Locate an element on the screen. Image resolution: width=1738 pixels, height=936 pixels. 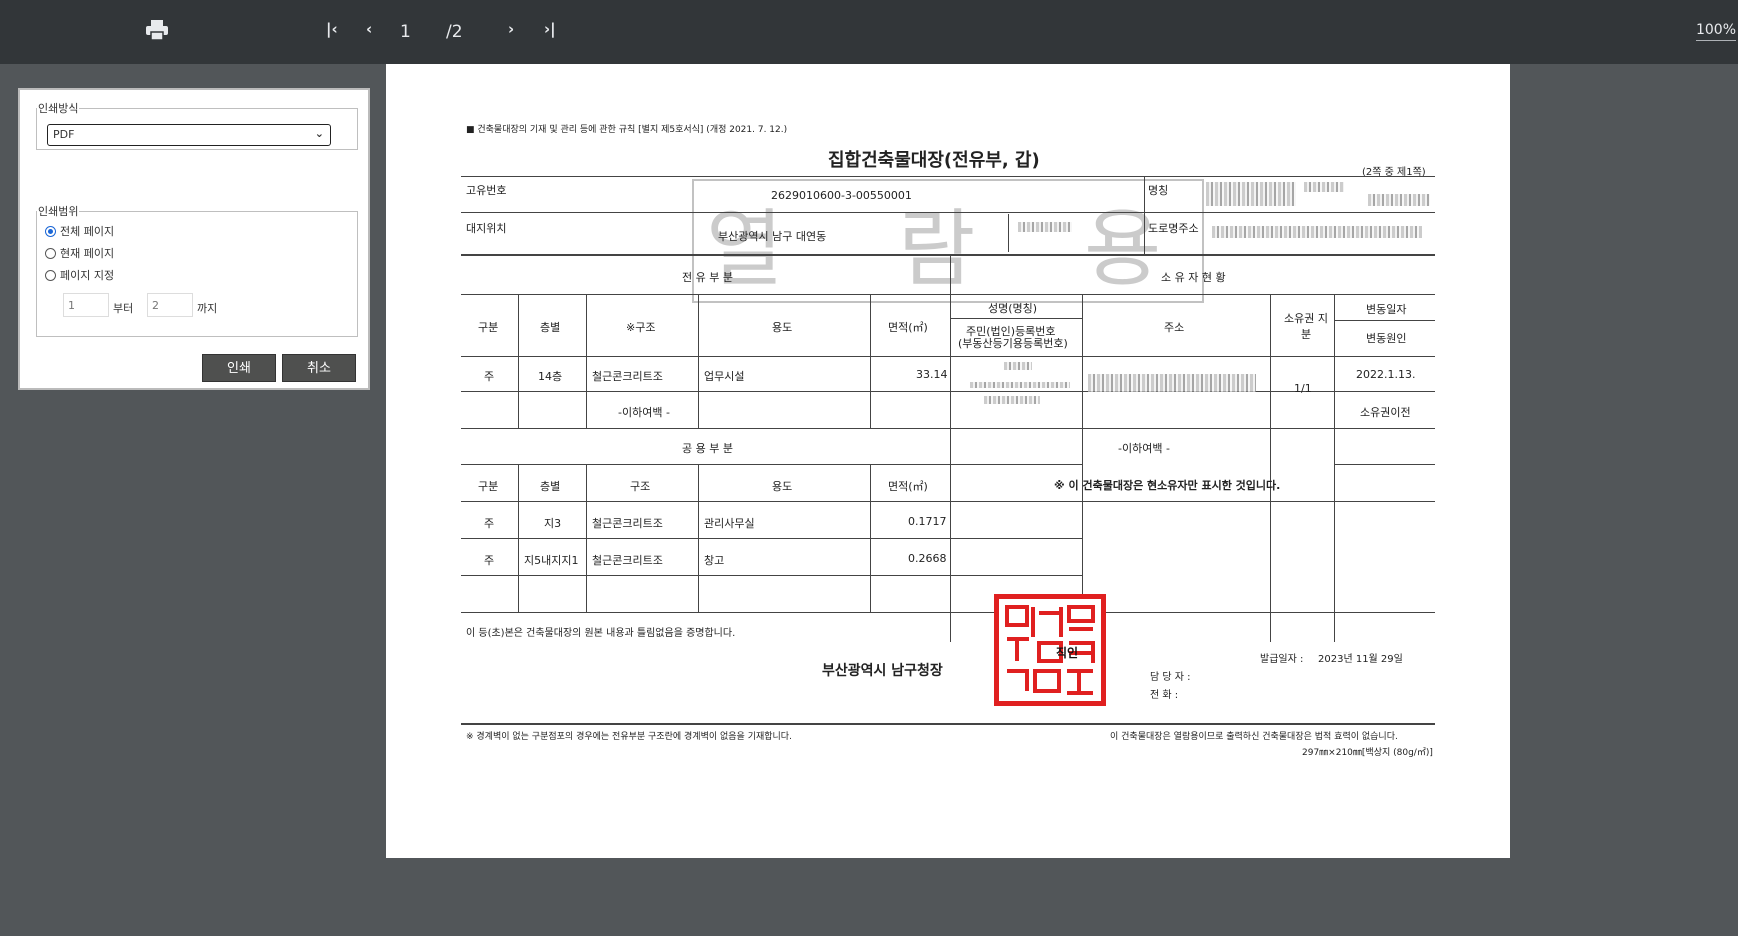
blank-mark: -이하여백 - is located at coordinates (644, 412).